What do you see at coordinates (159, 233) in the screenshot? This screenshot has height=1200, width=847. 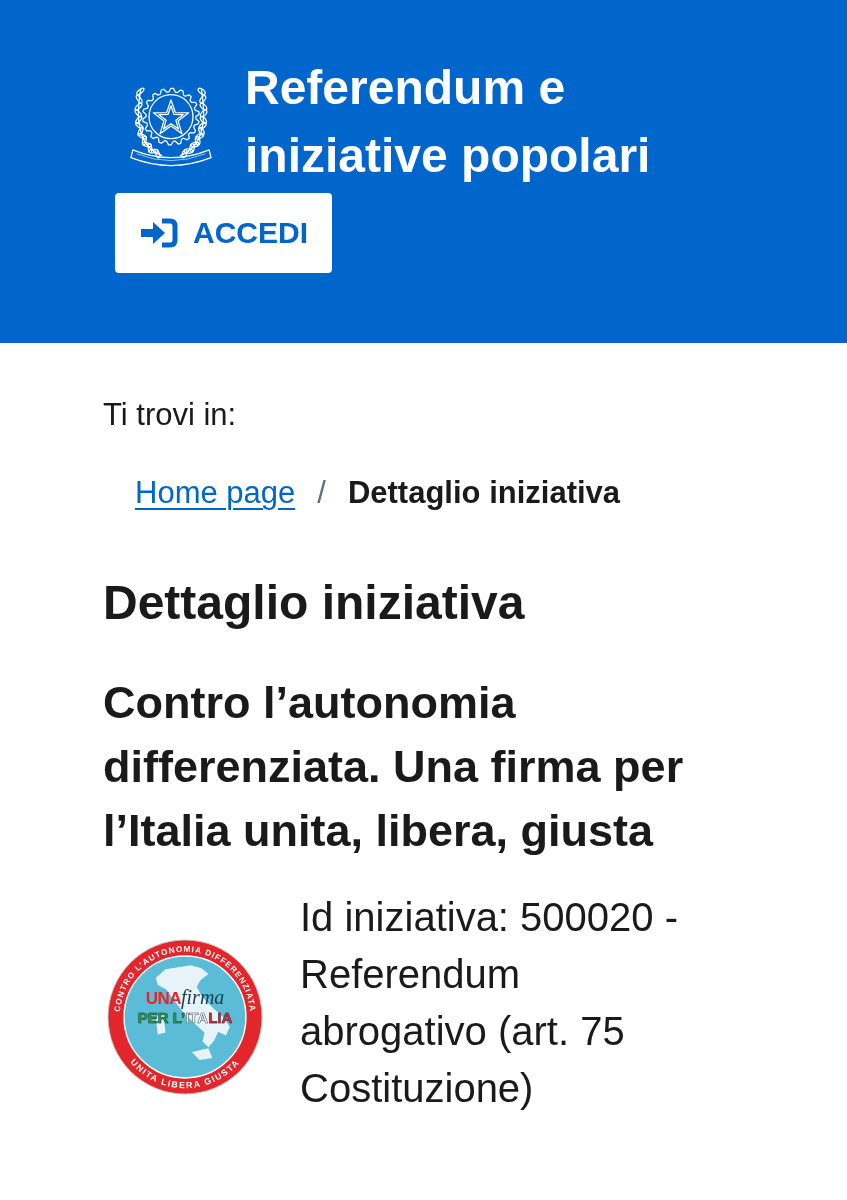 I see `login-icon` at bounding box center [159, 233].